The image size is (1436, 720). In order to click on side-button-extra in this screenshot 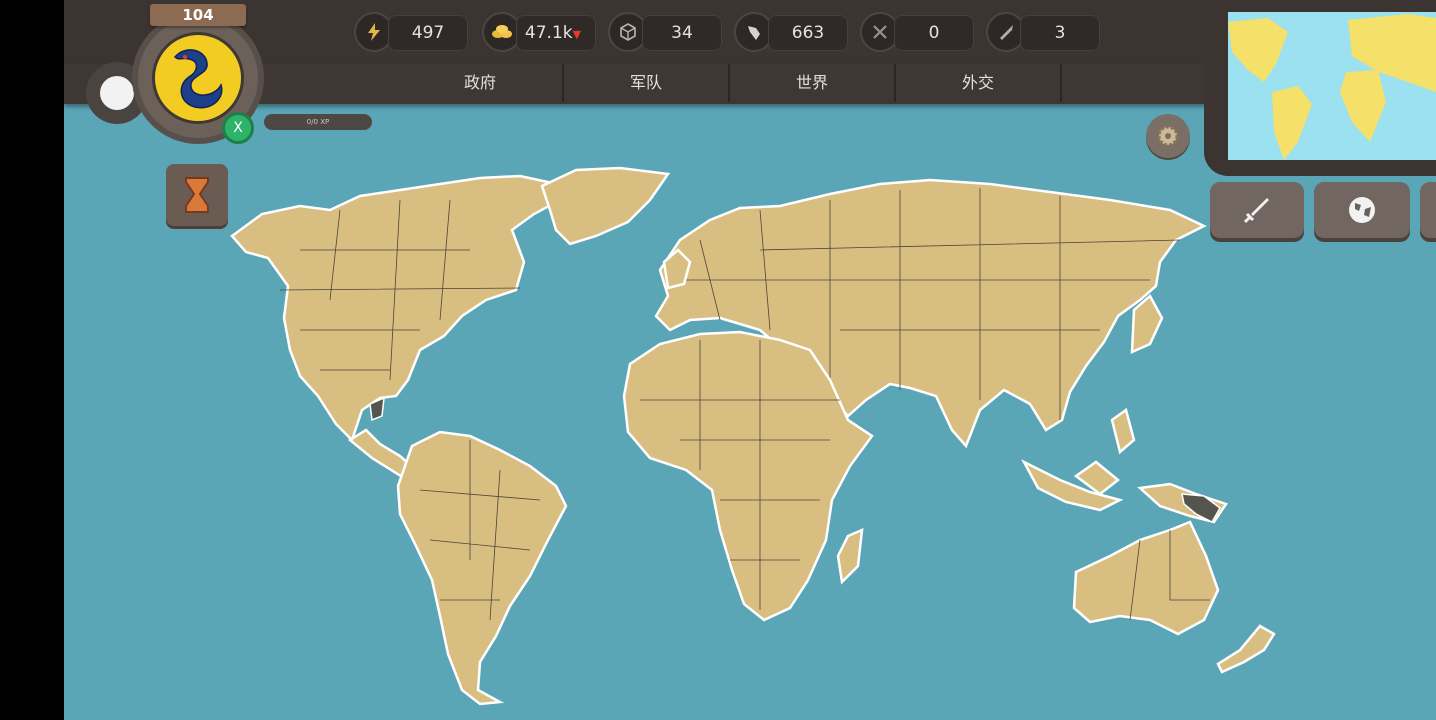, I will do `click(1428, 210)`.